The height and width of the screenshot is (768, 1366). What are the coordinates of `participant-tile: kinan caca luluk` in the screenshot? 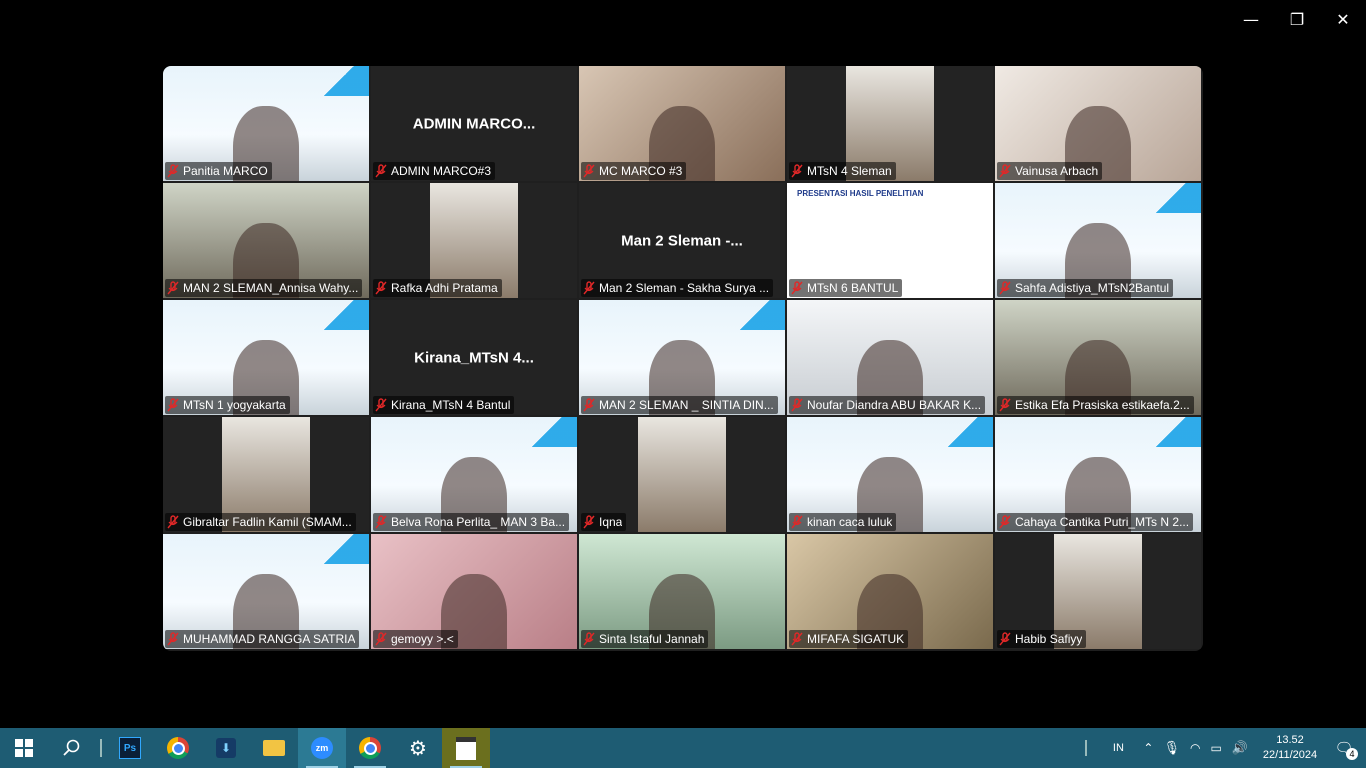 It's located at (890, 474).